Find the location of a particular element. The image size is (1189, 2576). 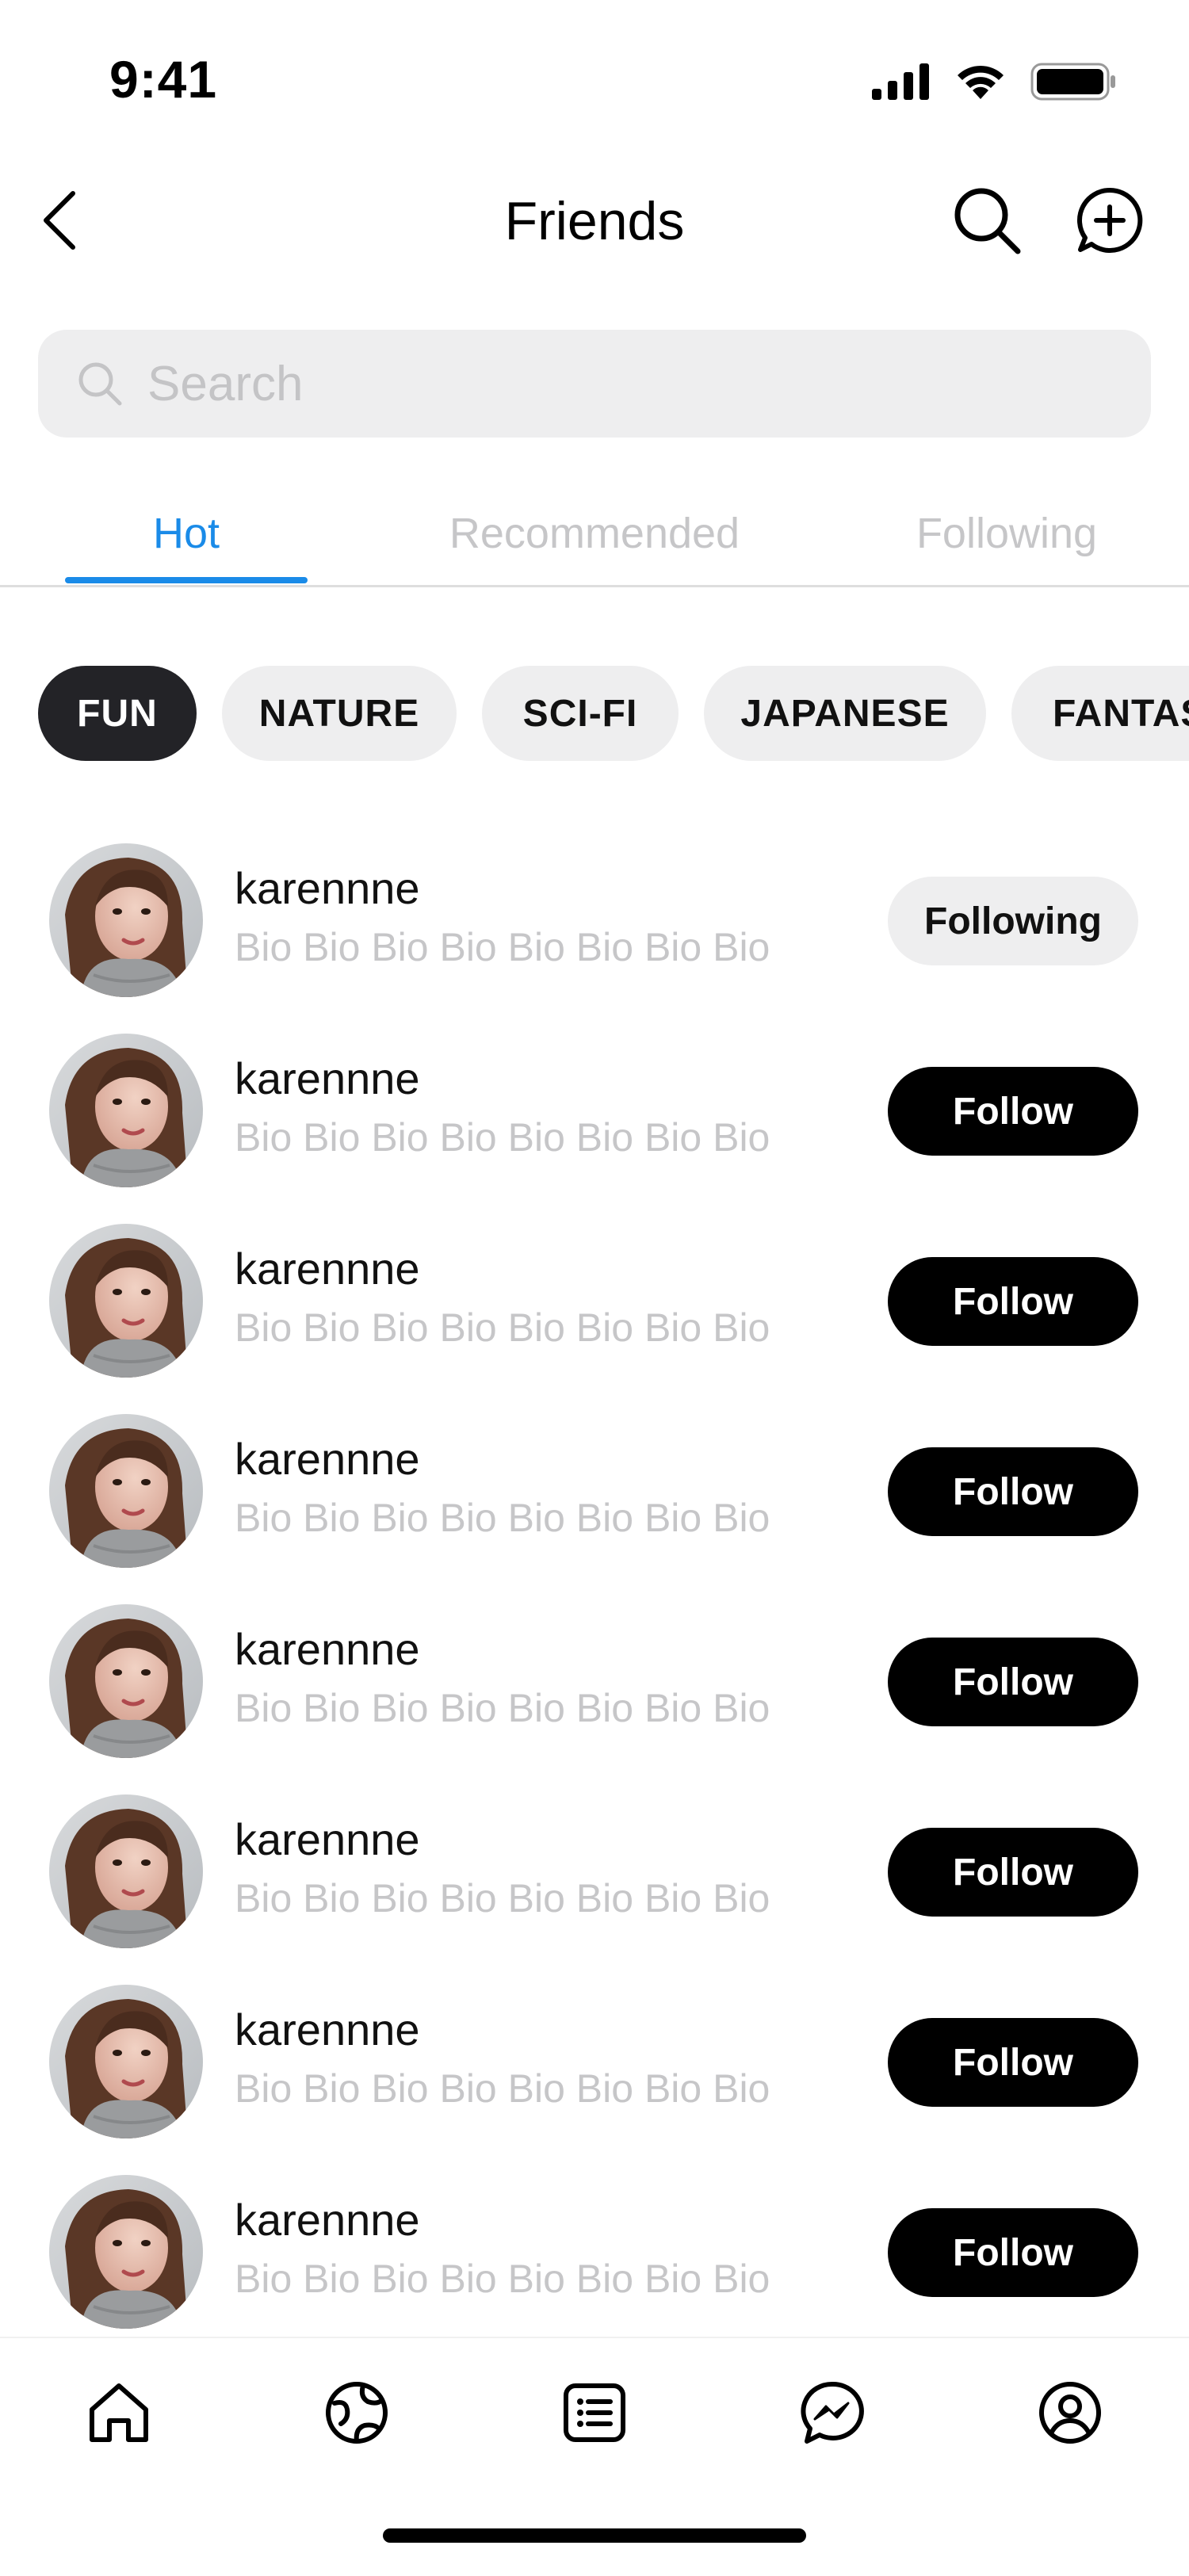

search-input is located at coordinates (623, 383).